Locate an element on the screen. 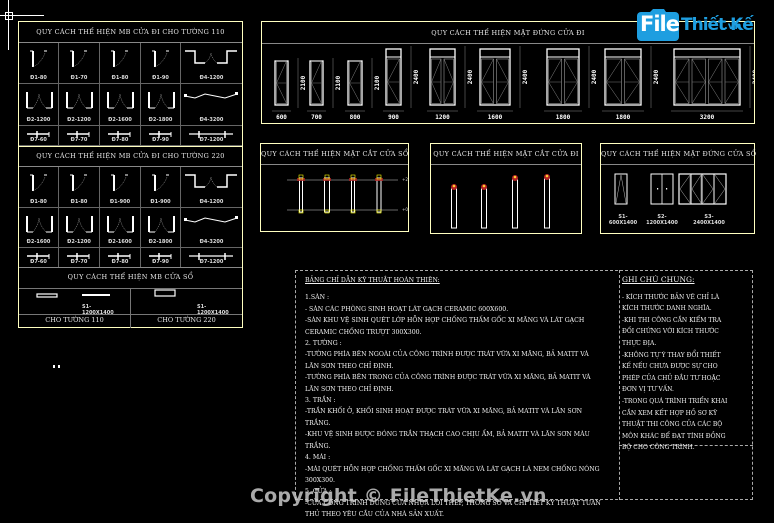  general-note-line: BỘ CHO CÔNG TRÌNH. is located at coordinates (658, 448).